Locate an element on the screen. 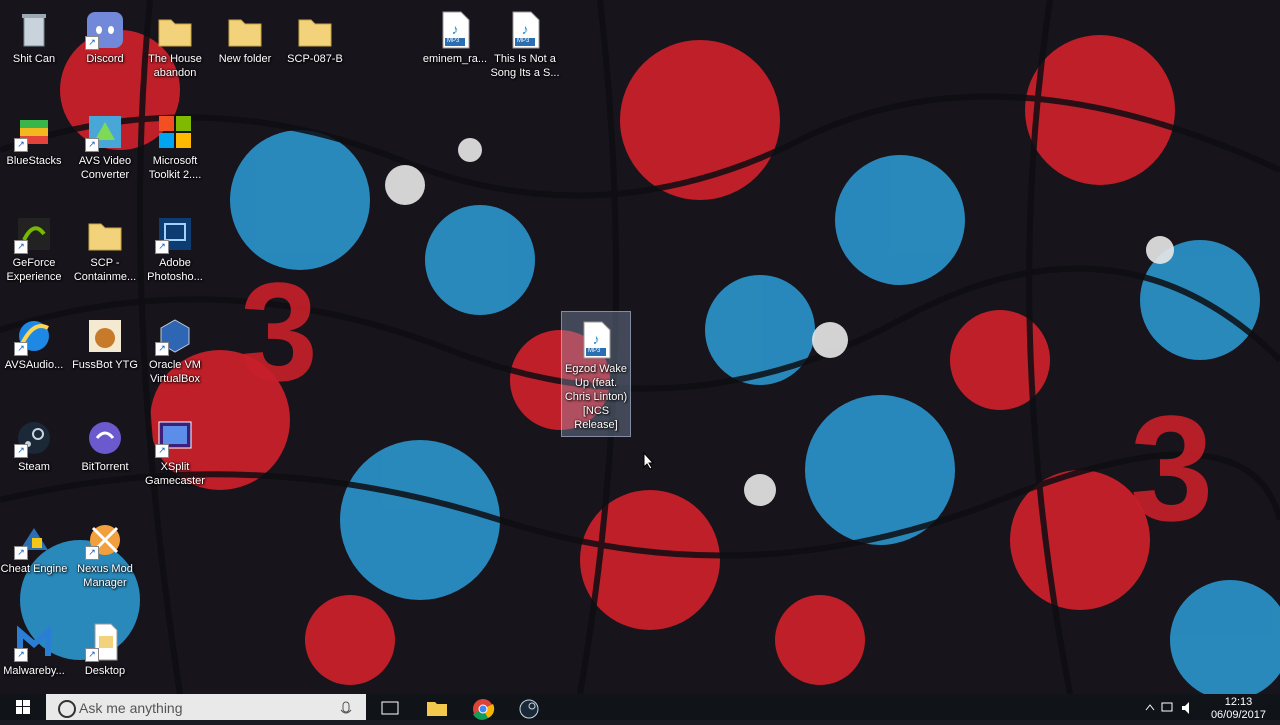  avs-video-converter-icon: ↗ is located at coordinates (105, 132).